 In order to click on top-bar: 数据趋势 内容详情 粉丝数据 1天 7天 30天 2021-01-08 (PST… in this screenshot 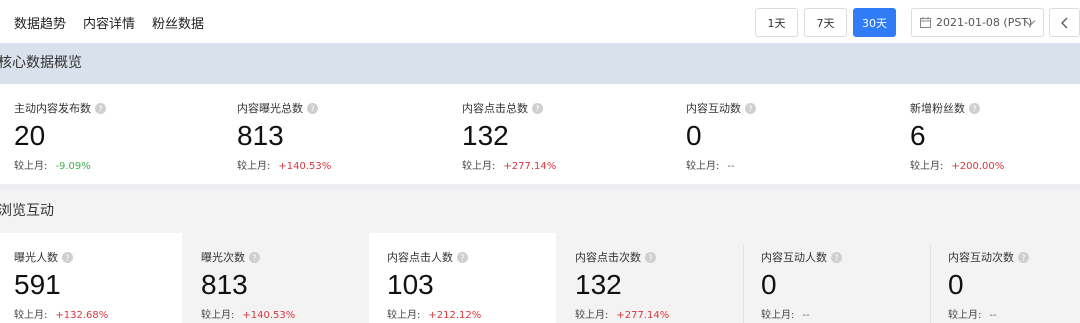, I will do `click(540, 21)`.